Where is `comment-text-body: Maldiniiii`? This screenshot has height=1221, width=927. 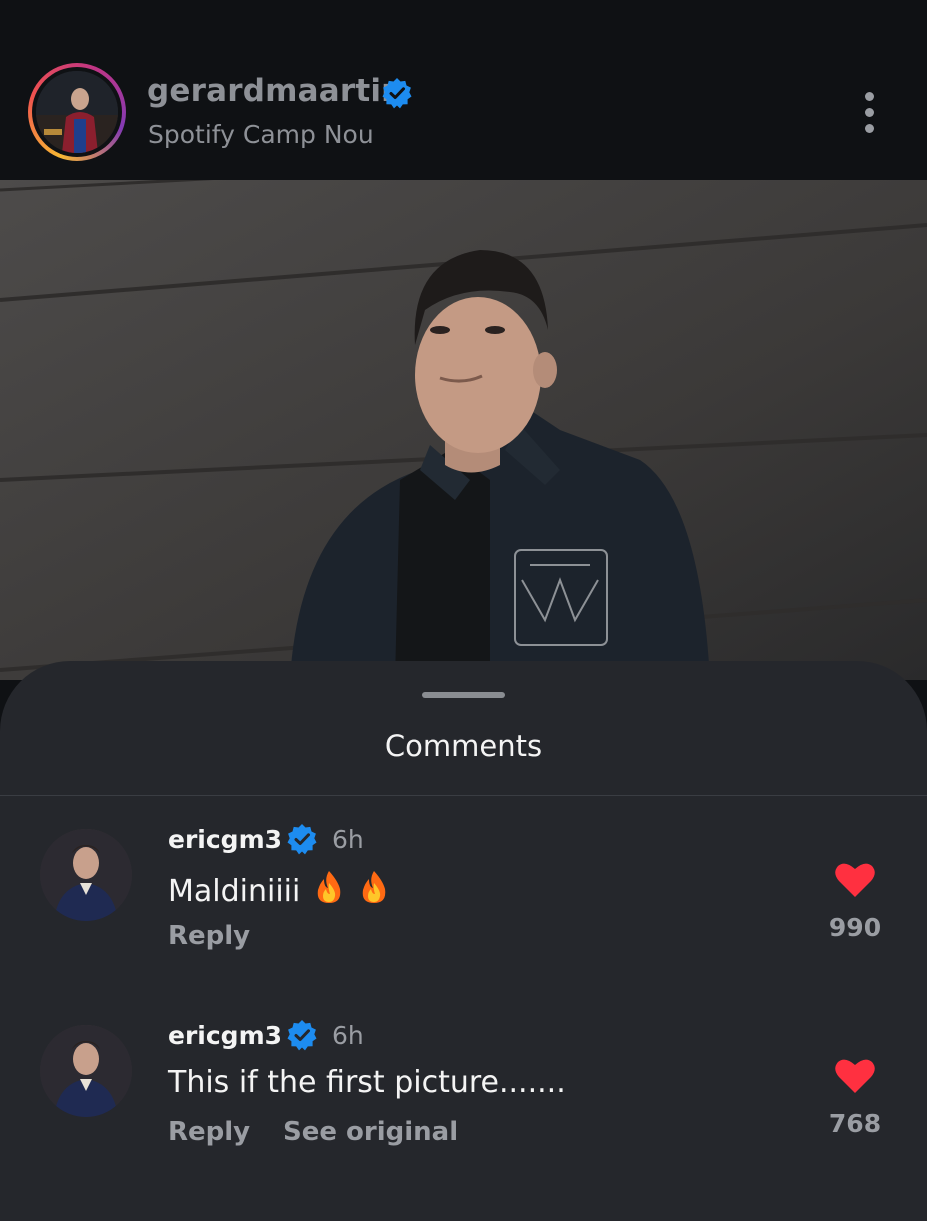 comment-text-body: Maldiniiii is located at coordinates (234, 891).